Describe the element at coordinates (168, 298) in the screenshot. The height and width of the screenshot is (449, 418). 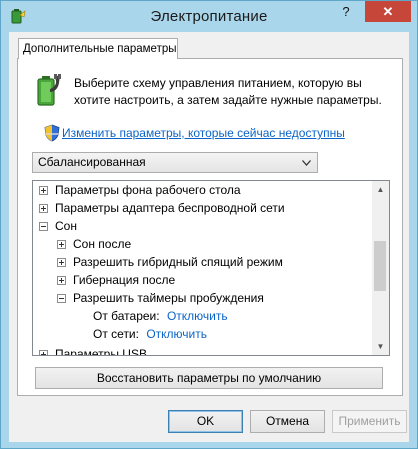
I see `tree-item-label: Разрешить таймеры пробуждения` at that location.